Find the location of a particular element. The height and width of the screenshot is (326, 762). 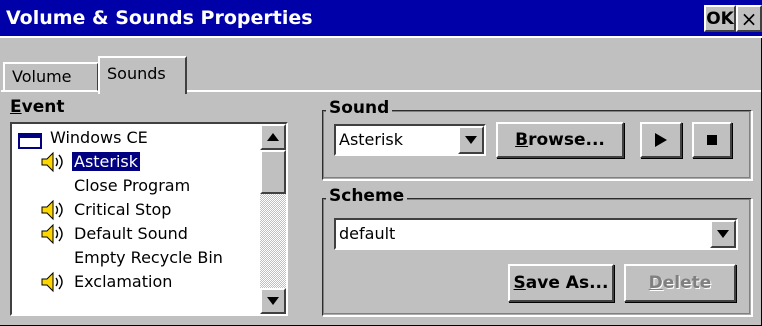

sound-group-label: Sound is located at coordinates (359, 108).